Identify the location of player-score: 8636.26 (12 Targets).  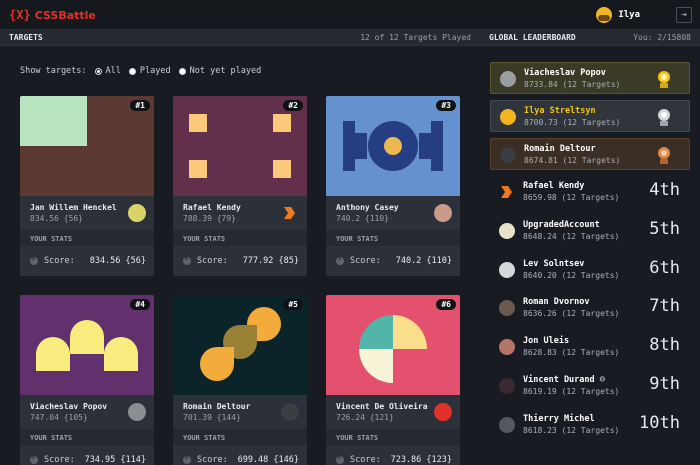
(571, 313).